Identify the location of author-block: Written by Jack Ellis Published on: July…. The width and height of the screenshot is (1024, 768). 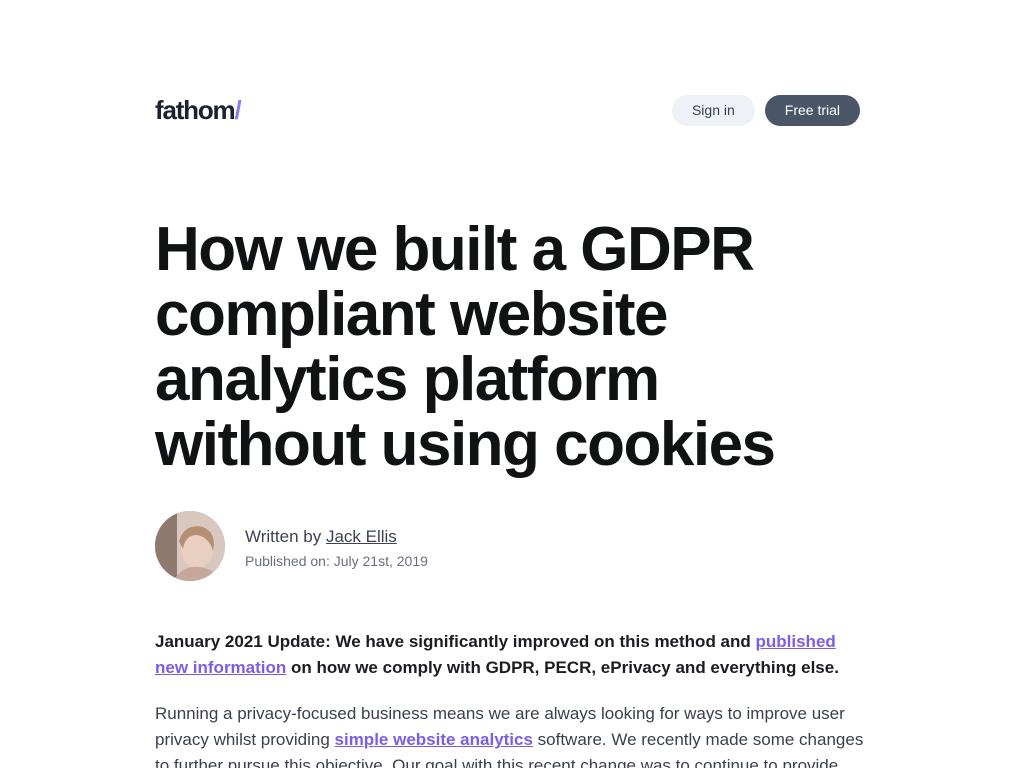
(507, 546).